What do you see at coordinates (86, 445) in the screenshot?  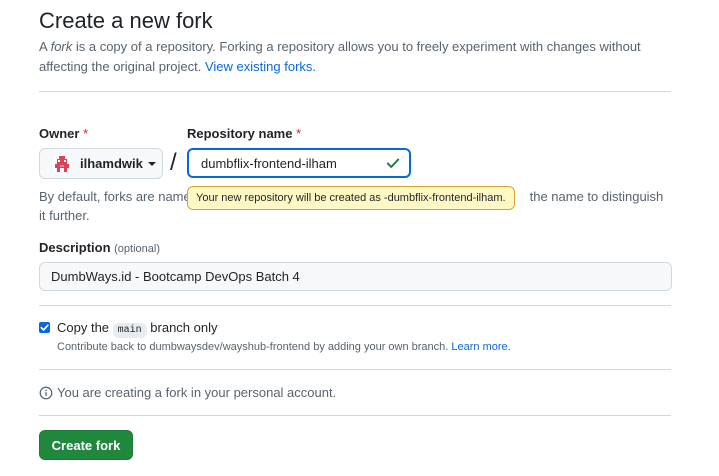 I see `create-fork-button: Create fork` at bounding box center [86, 445].